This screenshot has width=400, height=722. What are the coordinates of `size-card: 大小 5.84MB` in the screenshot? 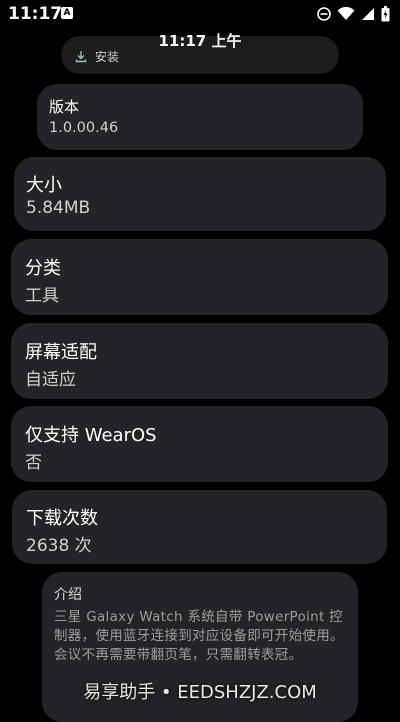 It's located at (200, 194).